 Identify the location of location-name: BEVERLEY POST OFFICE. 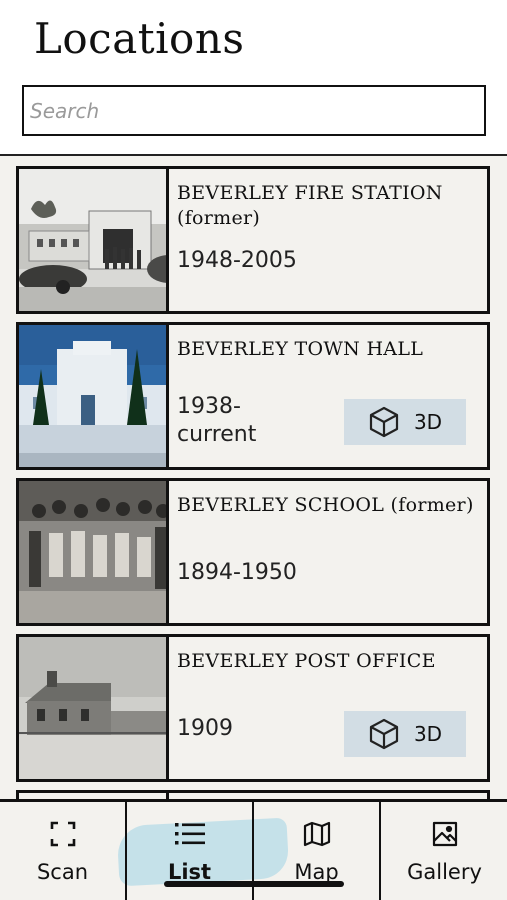
(306, 661).